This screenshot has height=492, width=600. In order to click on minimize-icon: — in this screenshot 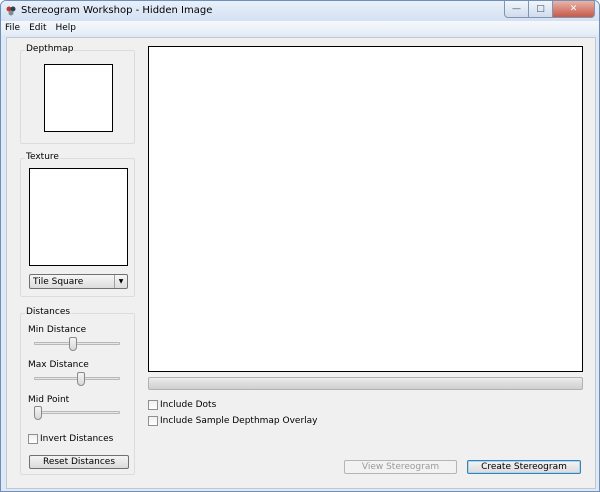, I will do `click(516, 9)`.